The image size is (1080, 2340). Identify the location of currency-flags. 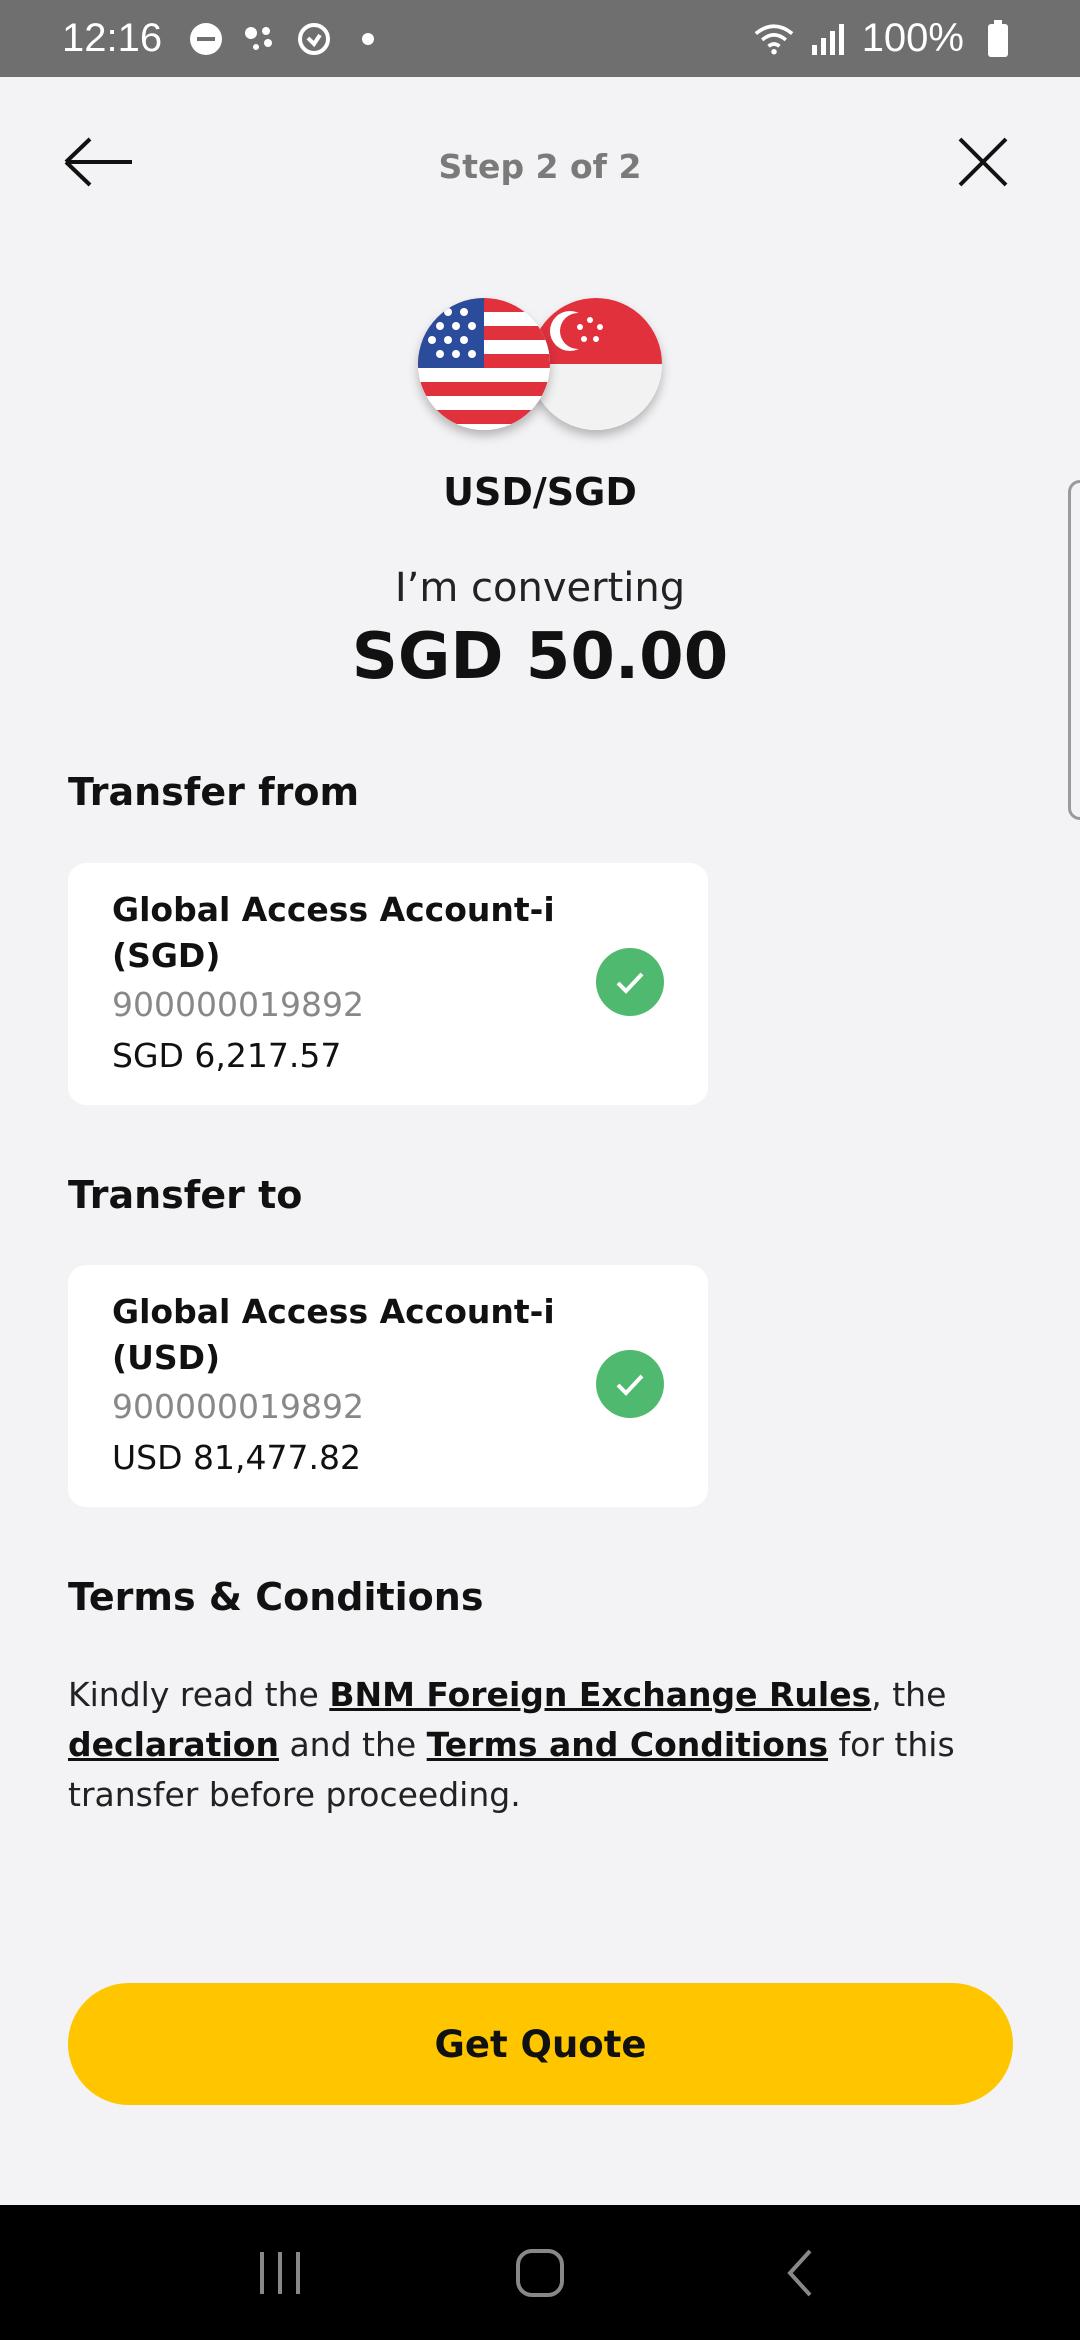
(543, 365).